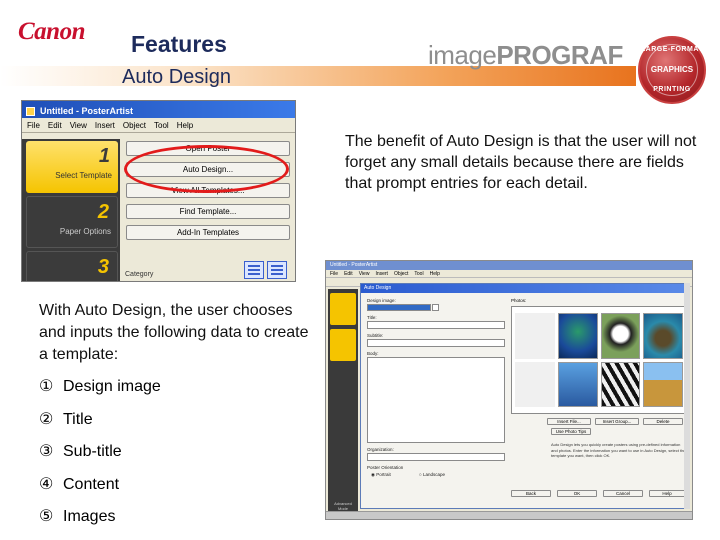 This screenshot has height=540, width=720. What do you see at coordinates (380, 449) in the screenshot?
I see `organization-label: Organization:` at bounding box center [380, 449].